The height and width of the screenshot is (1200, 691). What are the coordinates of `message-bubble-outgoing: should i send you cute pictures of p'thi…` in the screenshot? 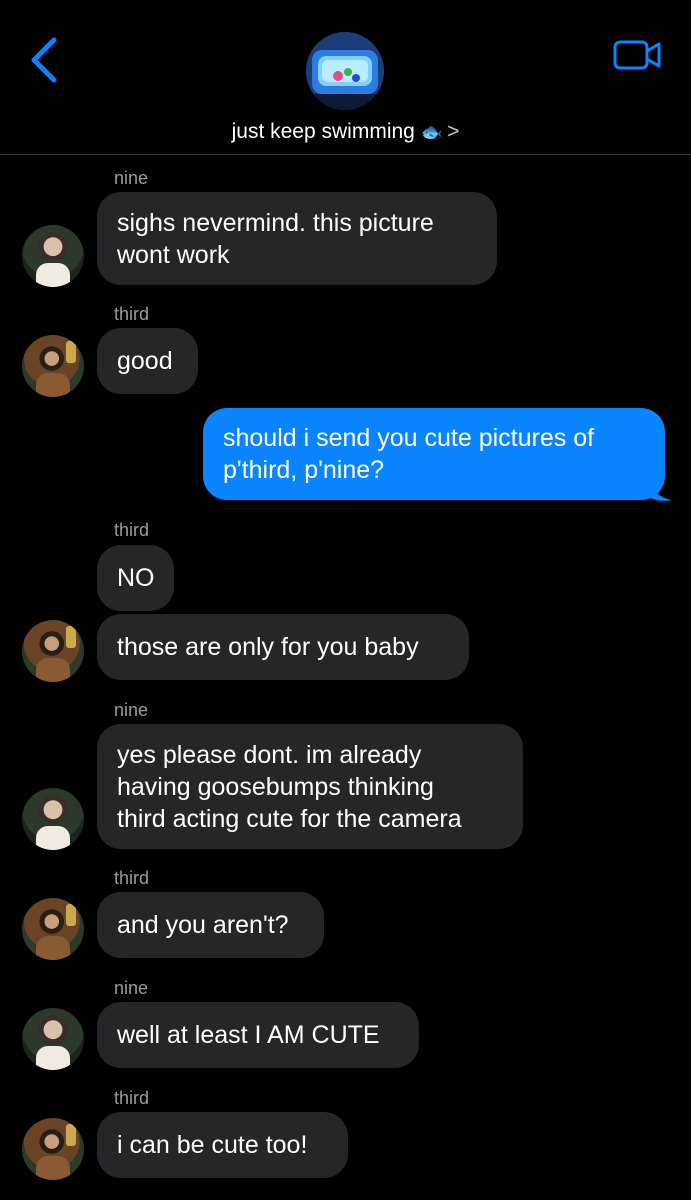 It's located at (434, 454).